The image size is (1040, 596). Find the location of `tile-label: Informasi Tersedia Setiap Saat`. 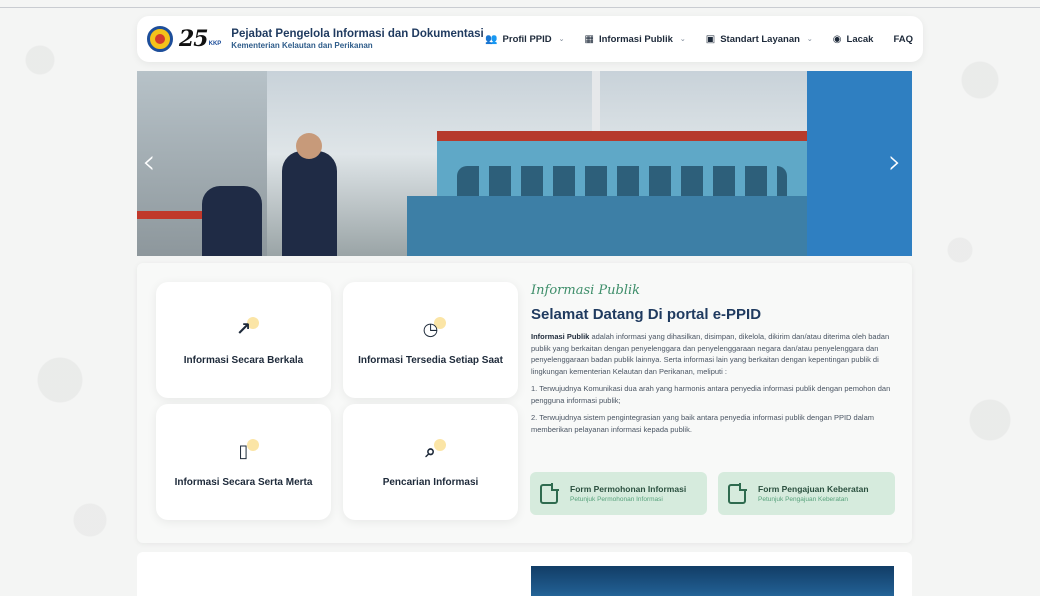

tile-label: Informasi Tersedia Setiap Saat is located at coordinates (430, 360).